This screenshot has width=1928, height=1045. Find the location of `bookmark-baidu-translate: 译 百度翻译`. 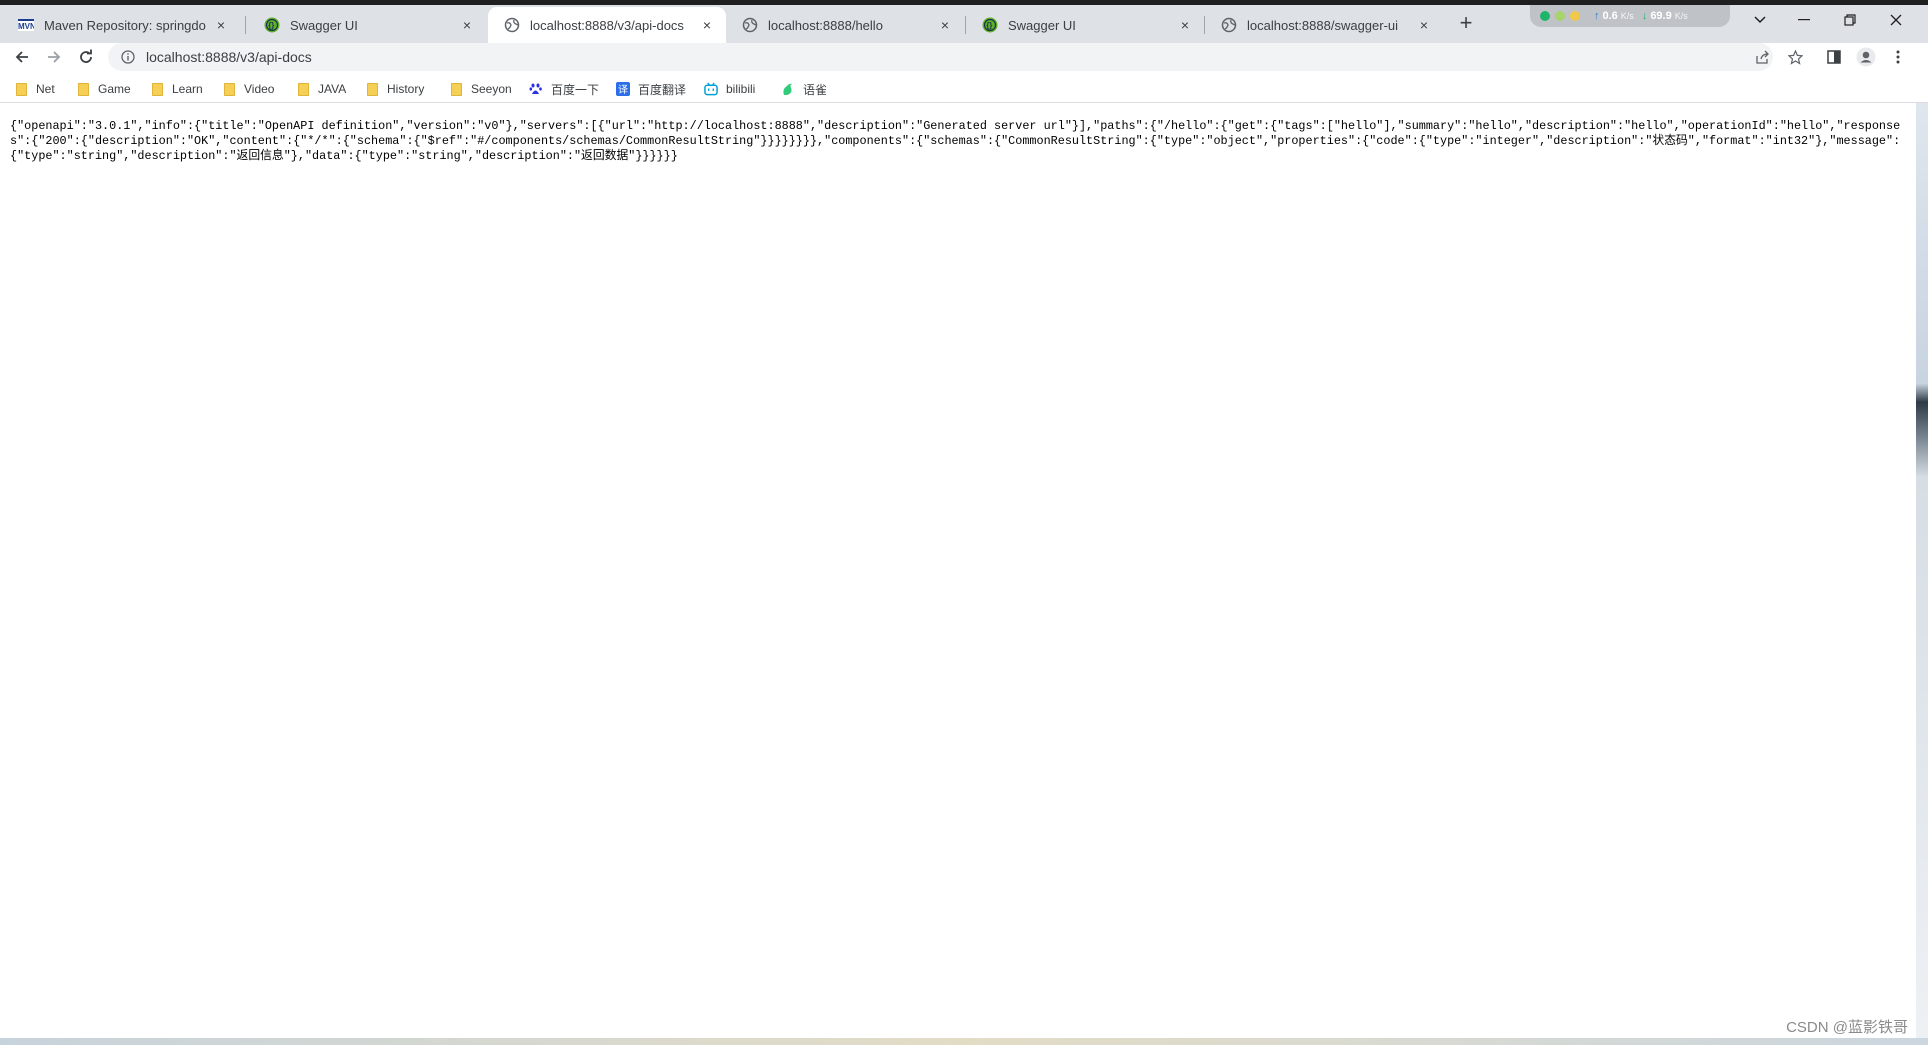

bookmark-baidu-translate: 译 百度翻译 is located at coordinates (651, 89).